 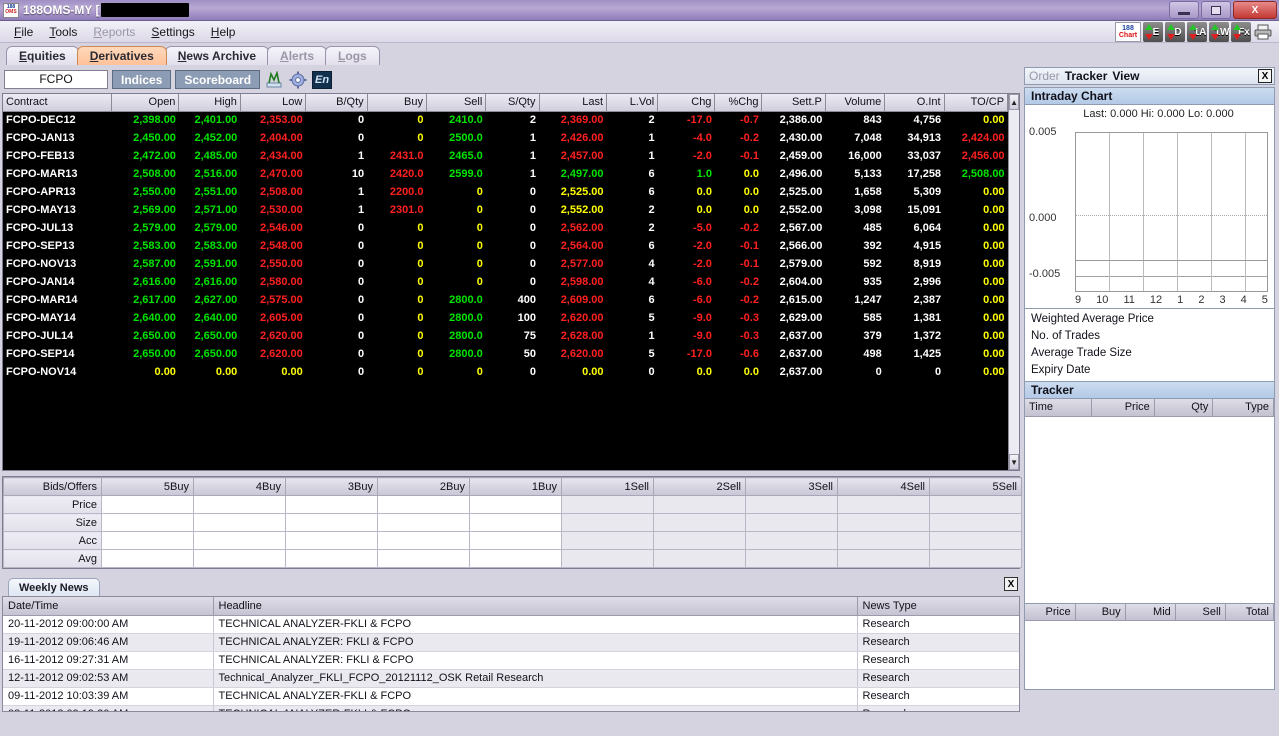 I want to click on tracker-col-type: Type, so click(x=1243, y=408).